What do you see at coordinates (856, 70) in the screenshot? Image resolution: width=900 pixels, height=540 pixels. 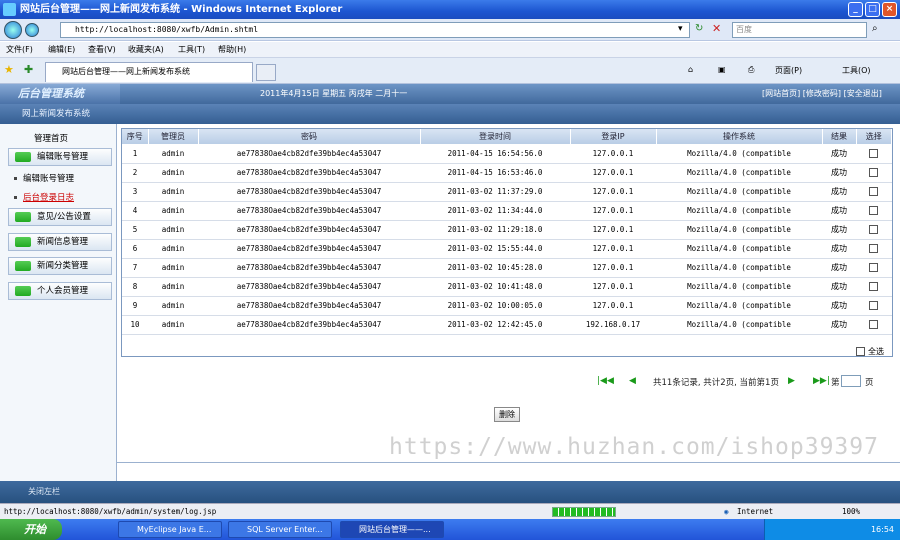 I see `tools-menu: 工具(O)` at bounding box center [856, 70].